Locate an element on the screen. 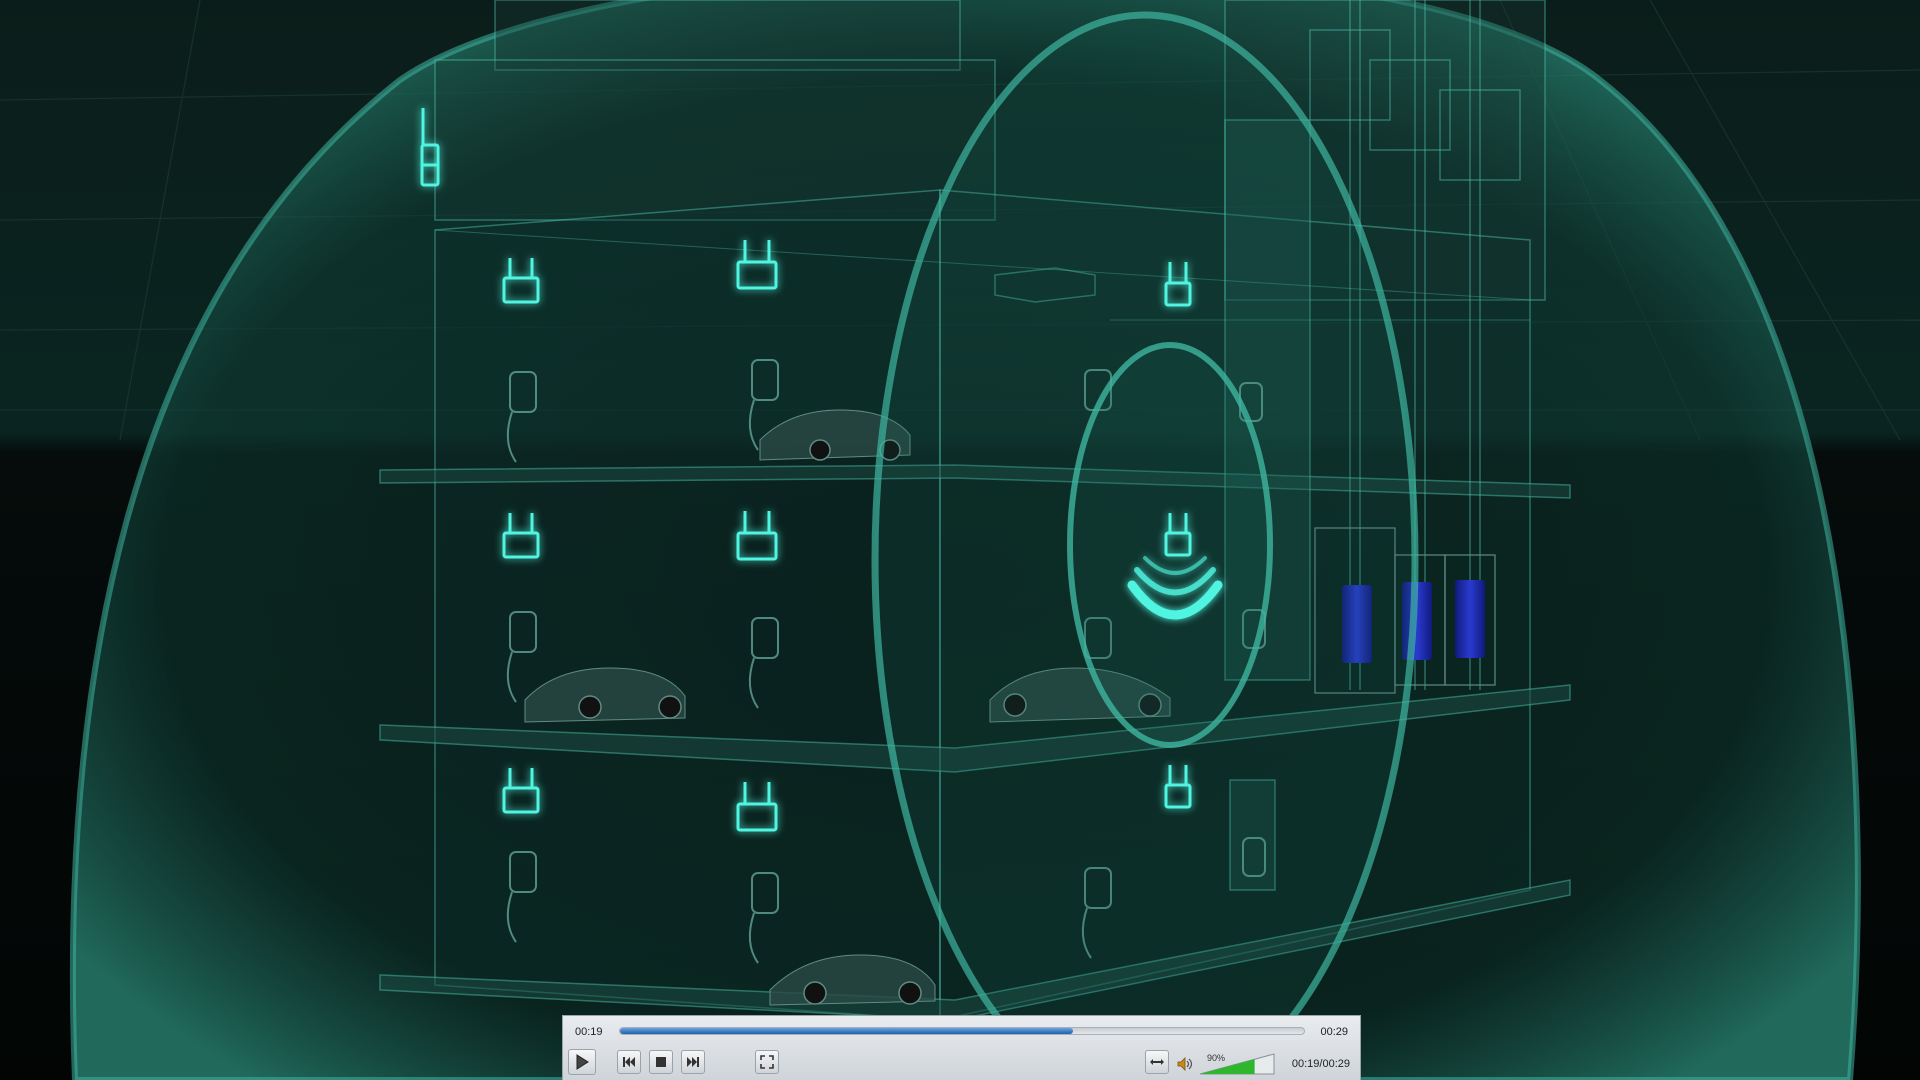 The width and height of the screenshot is (1920, 1080). stop-icon is located at coordinates (661, 1062).